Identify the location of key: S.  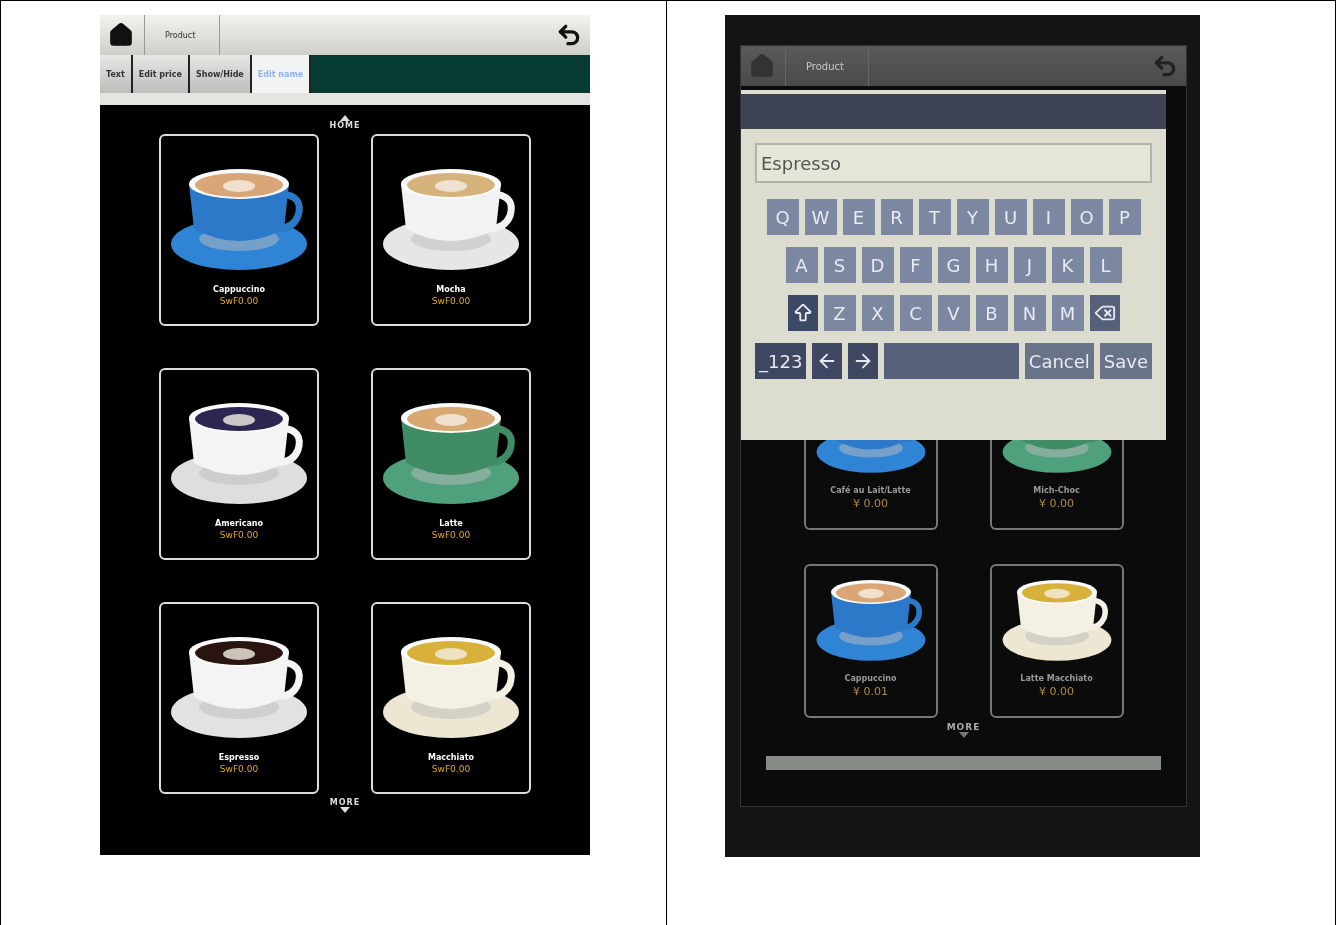
(839, 265).